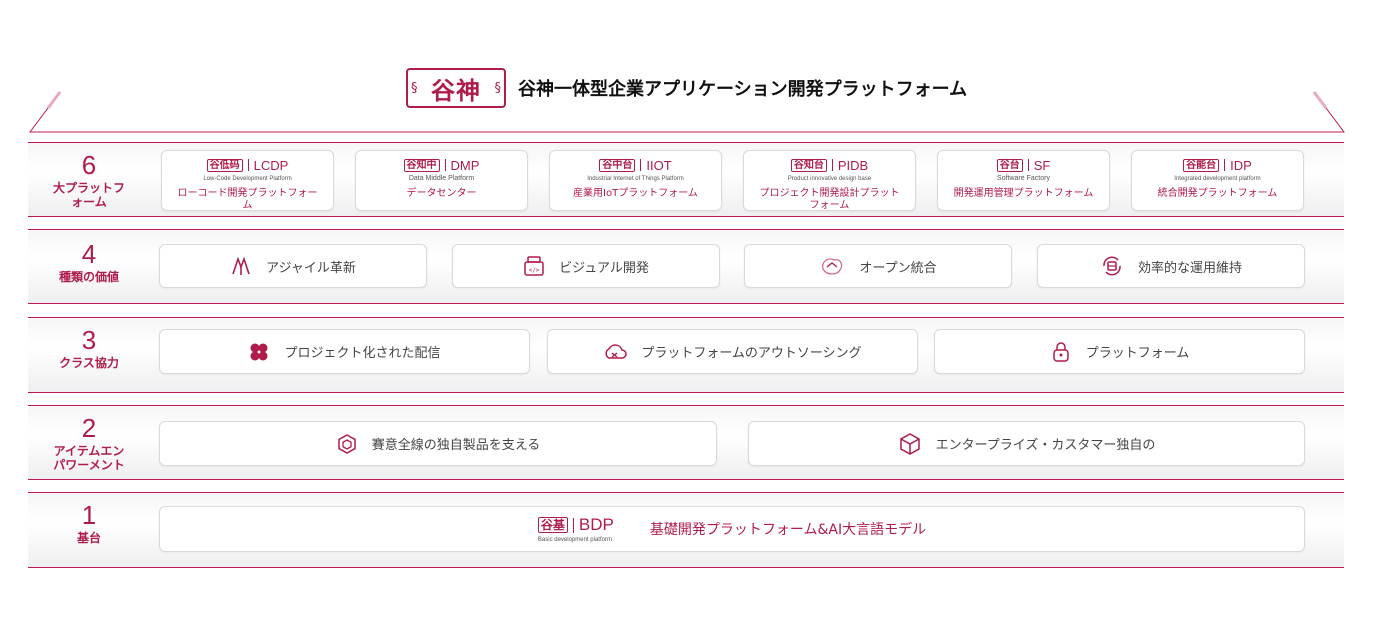  Describe the element at coordinates (88, 277) in the screenshot. I see `layer-name-line: 種類の価値` at that location.